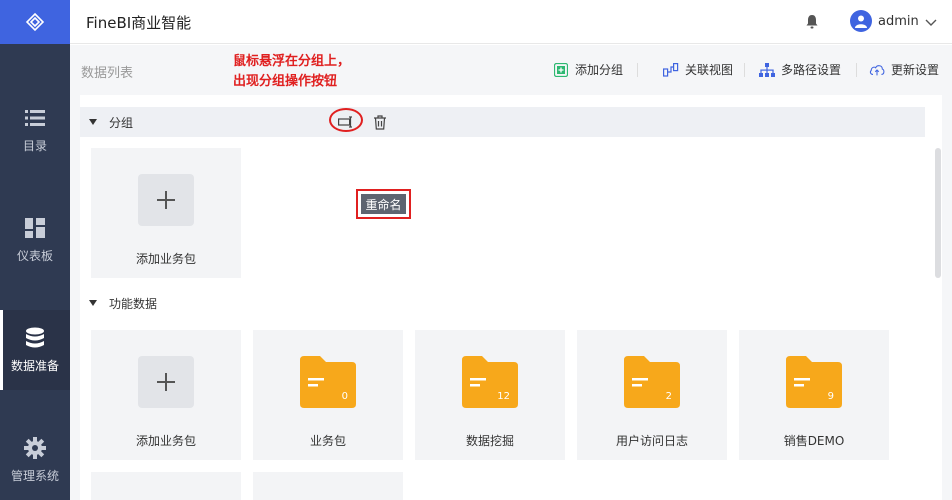 This screenshot has height=500, width=952. Describe the element at coordinates (107, 73) in the screenshot. I see `page-title: 数据列表` at that location.